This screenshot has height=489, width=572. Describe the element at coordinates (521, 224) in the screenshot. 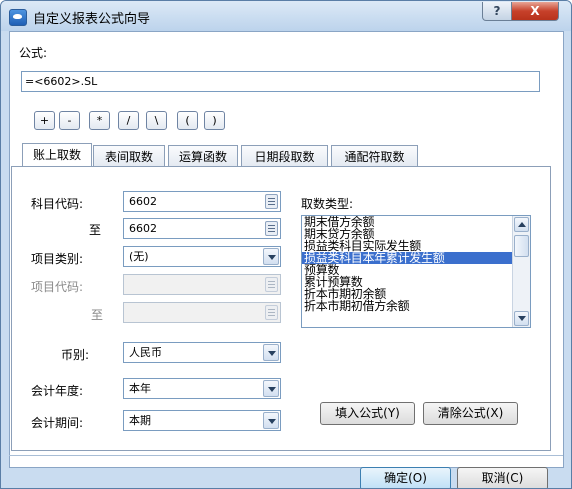

I see `scroll-up-icon` at that location.